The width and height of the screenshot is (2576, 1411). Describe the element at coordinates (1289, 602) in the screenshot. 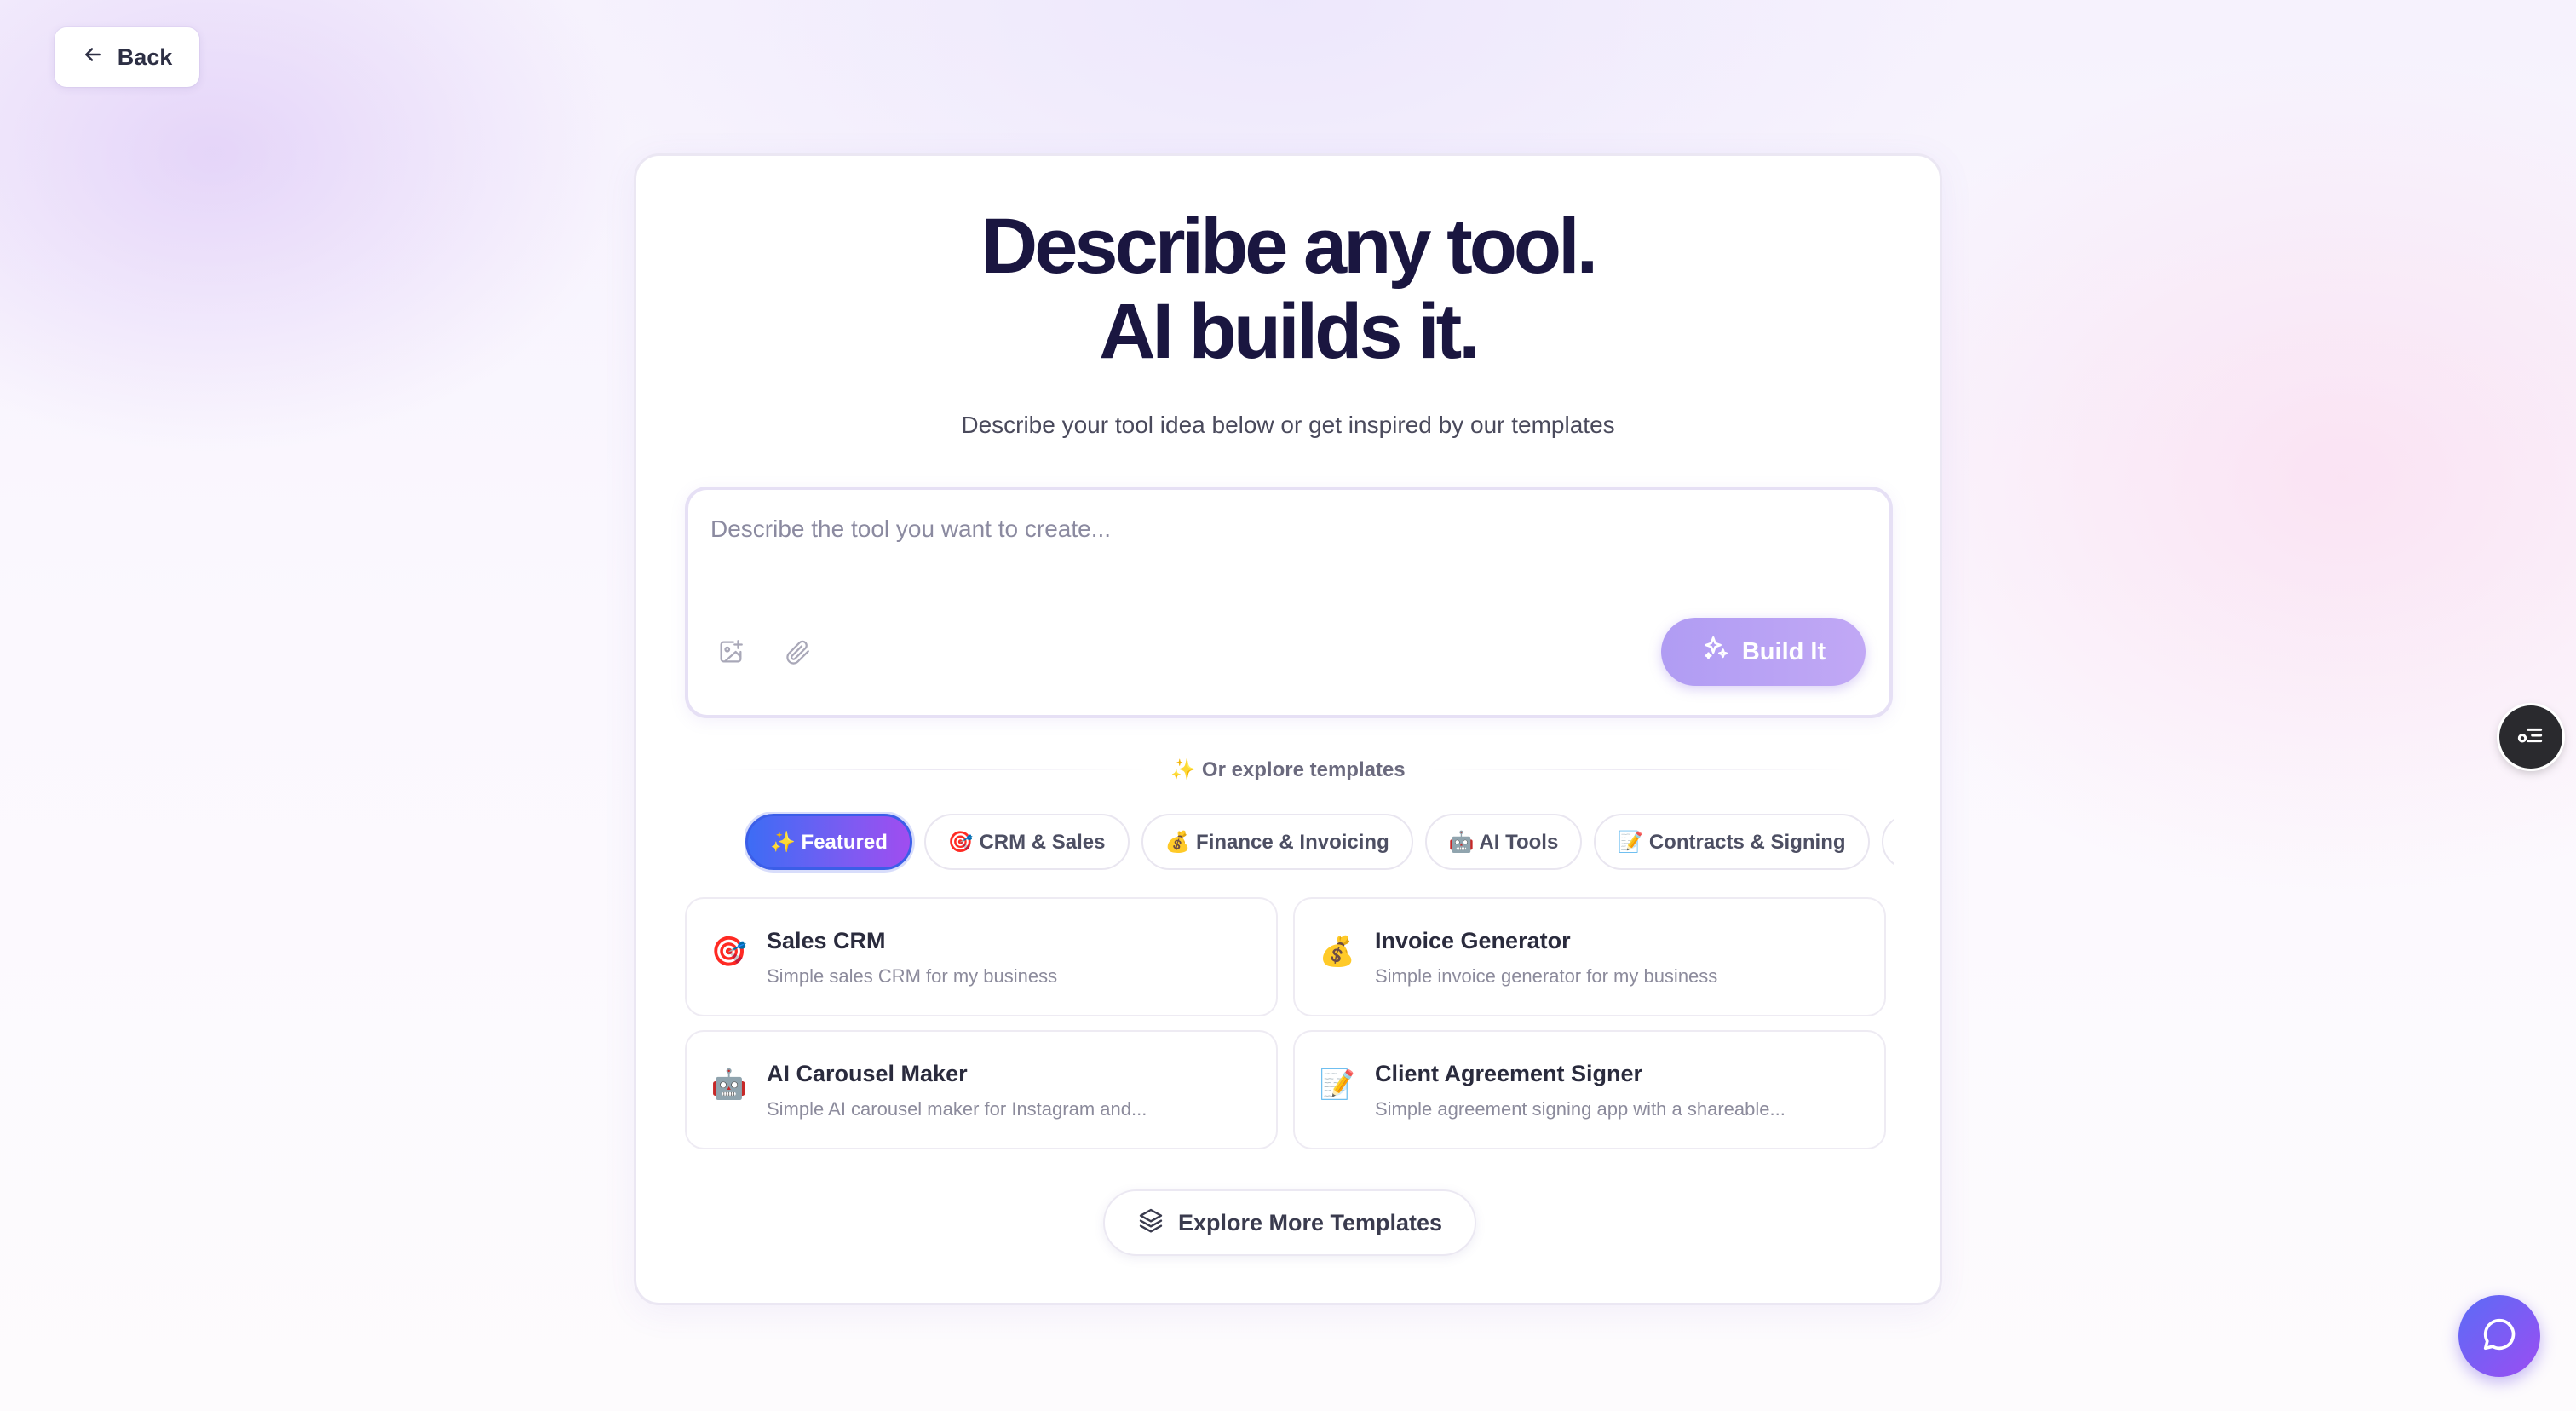

I see `prompt-box: Build It` at that location.